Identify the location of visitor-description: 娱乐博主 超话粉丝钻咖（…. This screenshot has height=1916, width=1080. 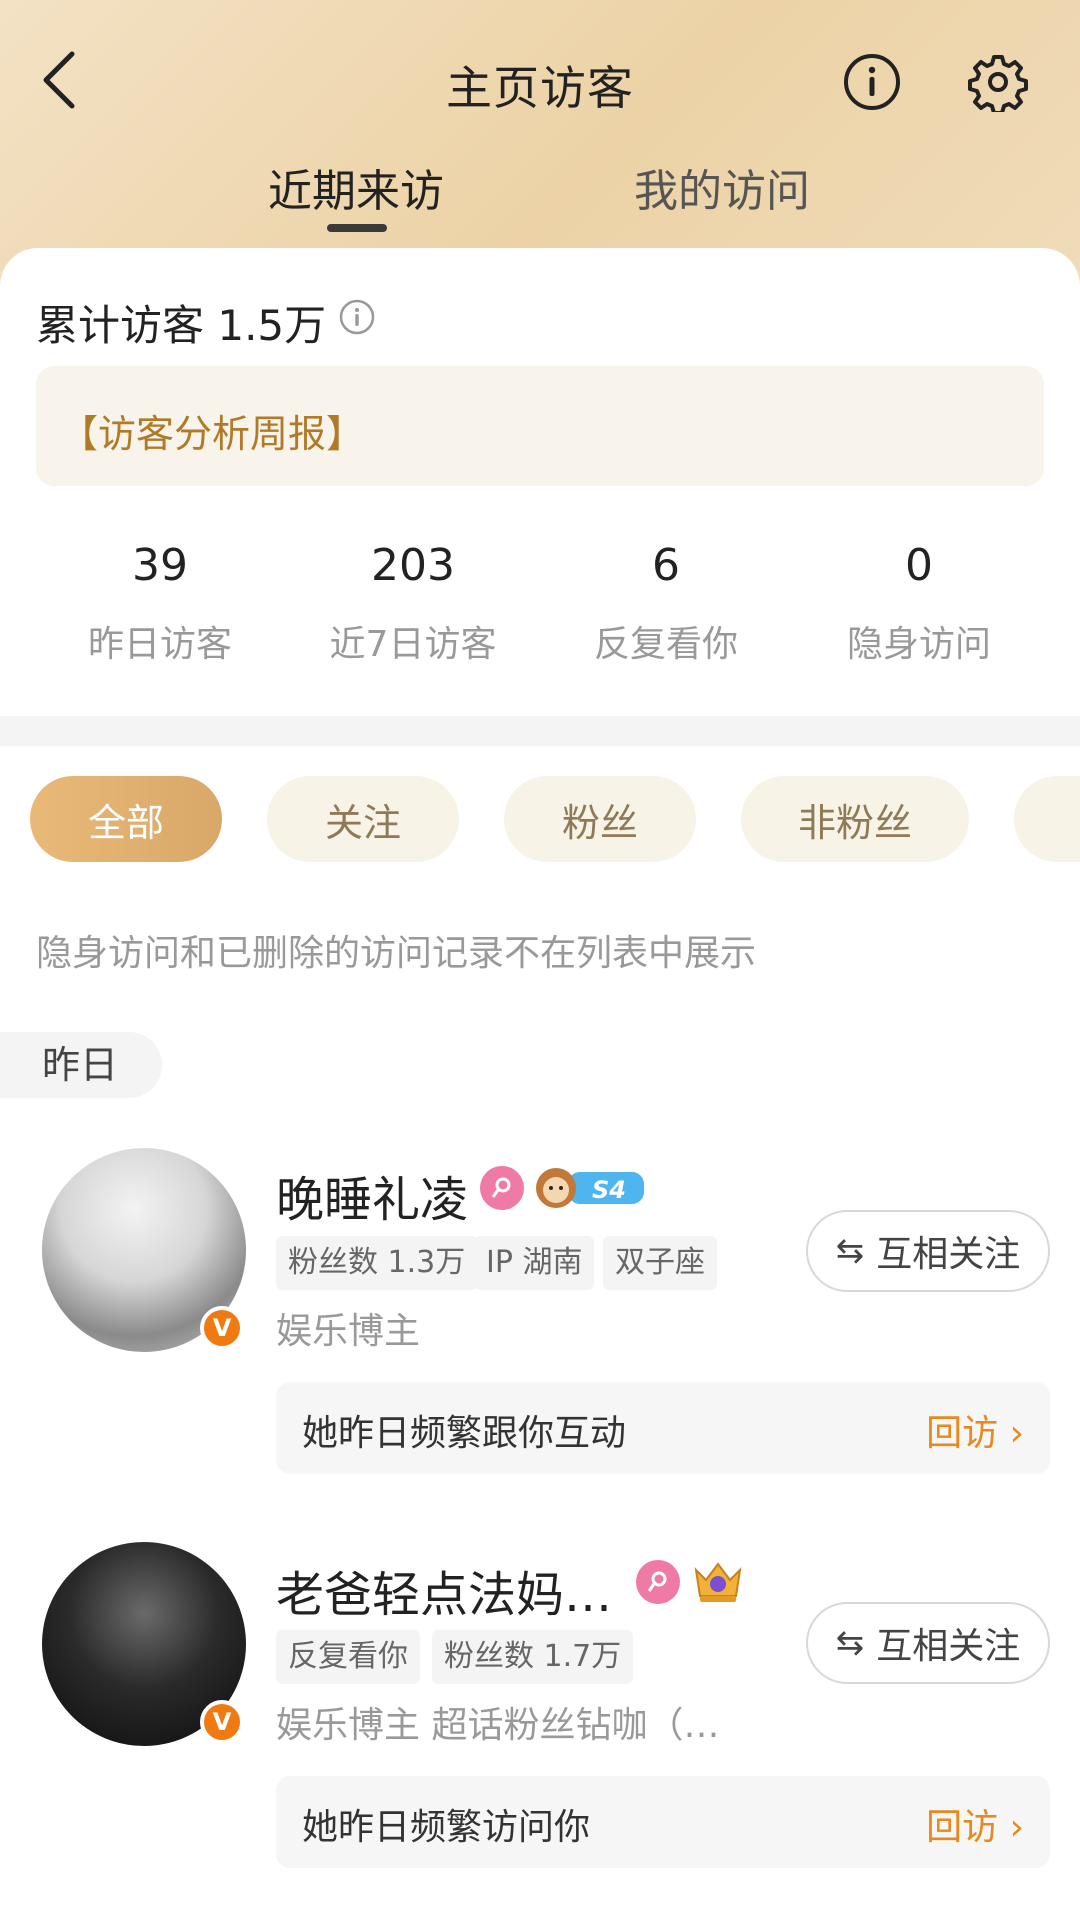
(498, 1725).